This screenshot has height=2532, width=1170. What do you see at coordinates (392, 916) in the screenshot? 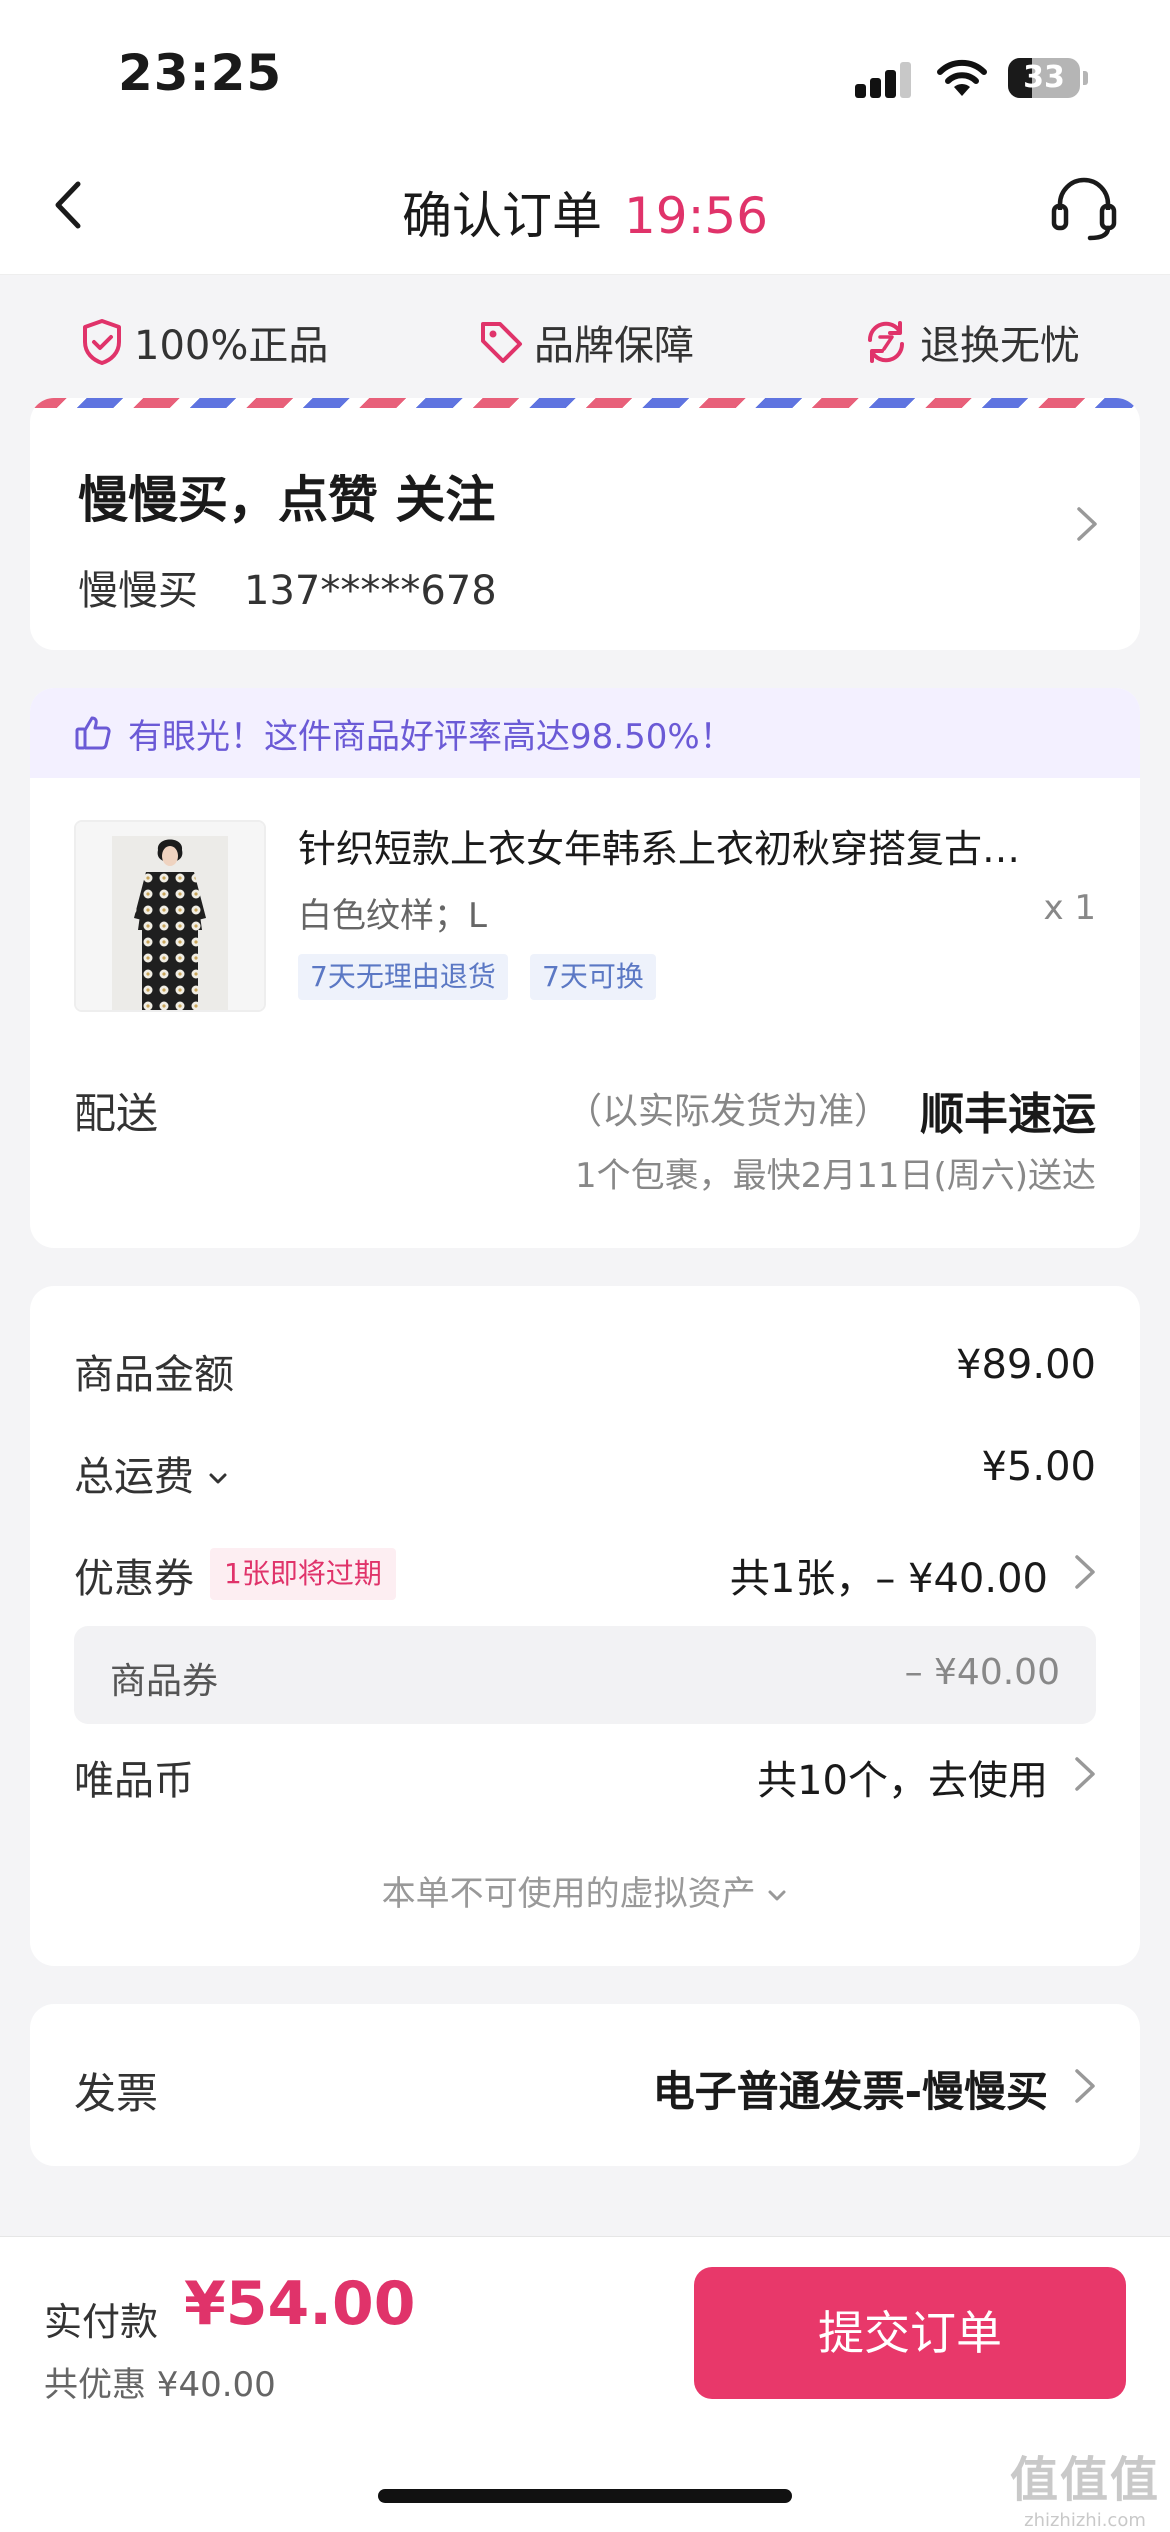
I see `product-spec: 白色纹样；L` at bounding box center [392, 916].